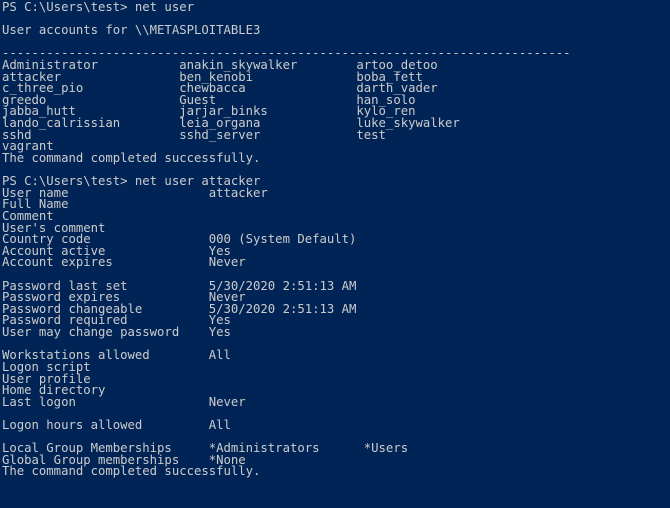  Describe the element at coordinates (116, 332) in the screenshot. I see `user-detail-row: User may change password Yes` at that location.